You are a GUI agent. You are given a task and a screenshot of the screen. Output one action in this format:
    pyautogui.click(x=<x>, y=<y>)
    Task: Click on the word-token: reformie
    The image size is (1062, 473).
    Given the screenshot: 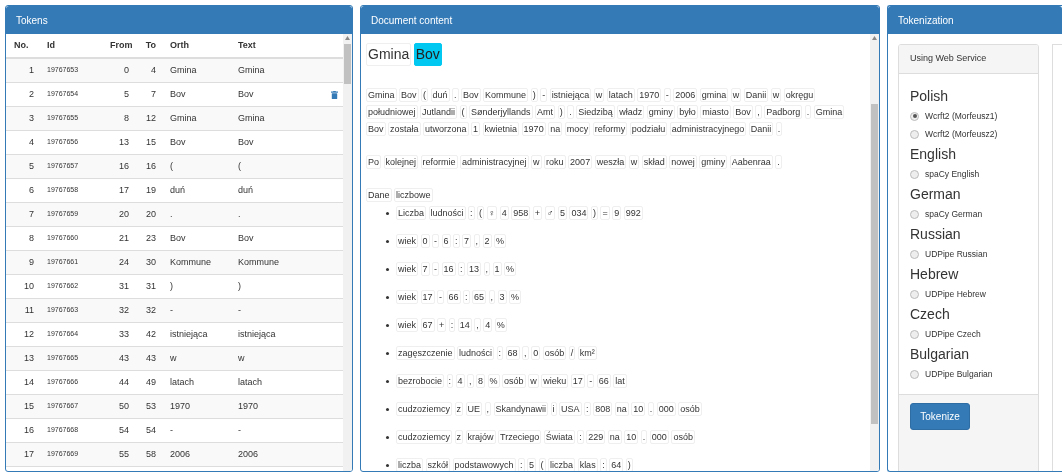 What is the action you would take?
    pyautogui.click(x=439, y=162)
    